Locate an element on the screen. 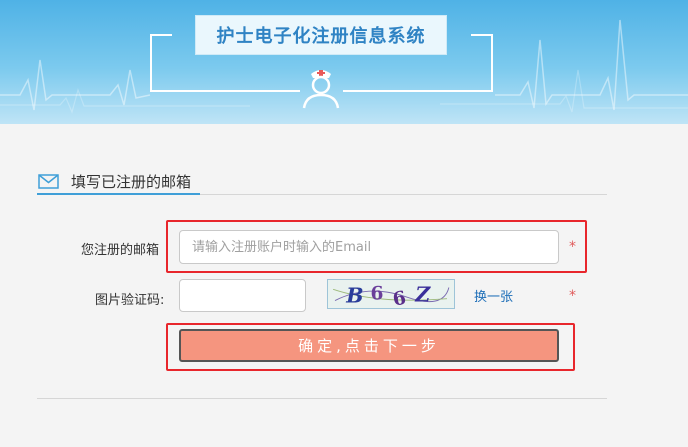 This screenshot has width=688, height=447. captcha-label: 图片验证码: is located at coordinates (130, 300).